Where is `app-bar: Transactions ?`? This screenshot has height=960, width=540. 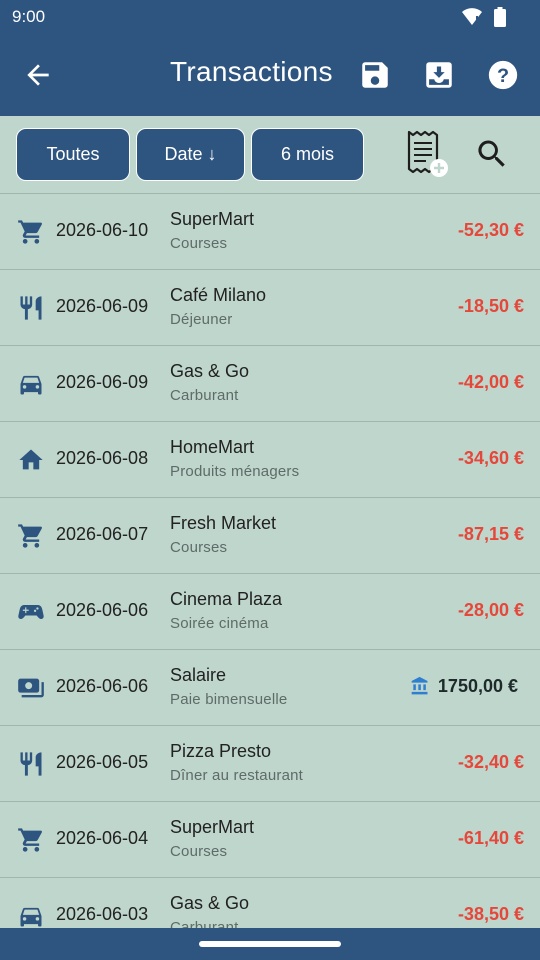
app-bar: Transactions ? is located at coordinates (270, 75).